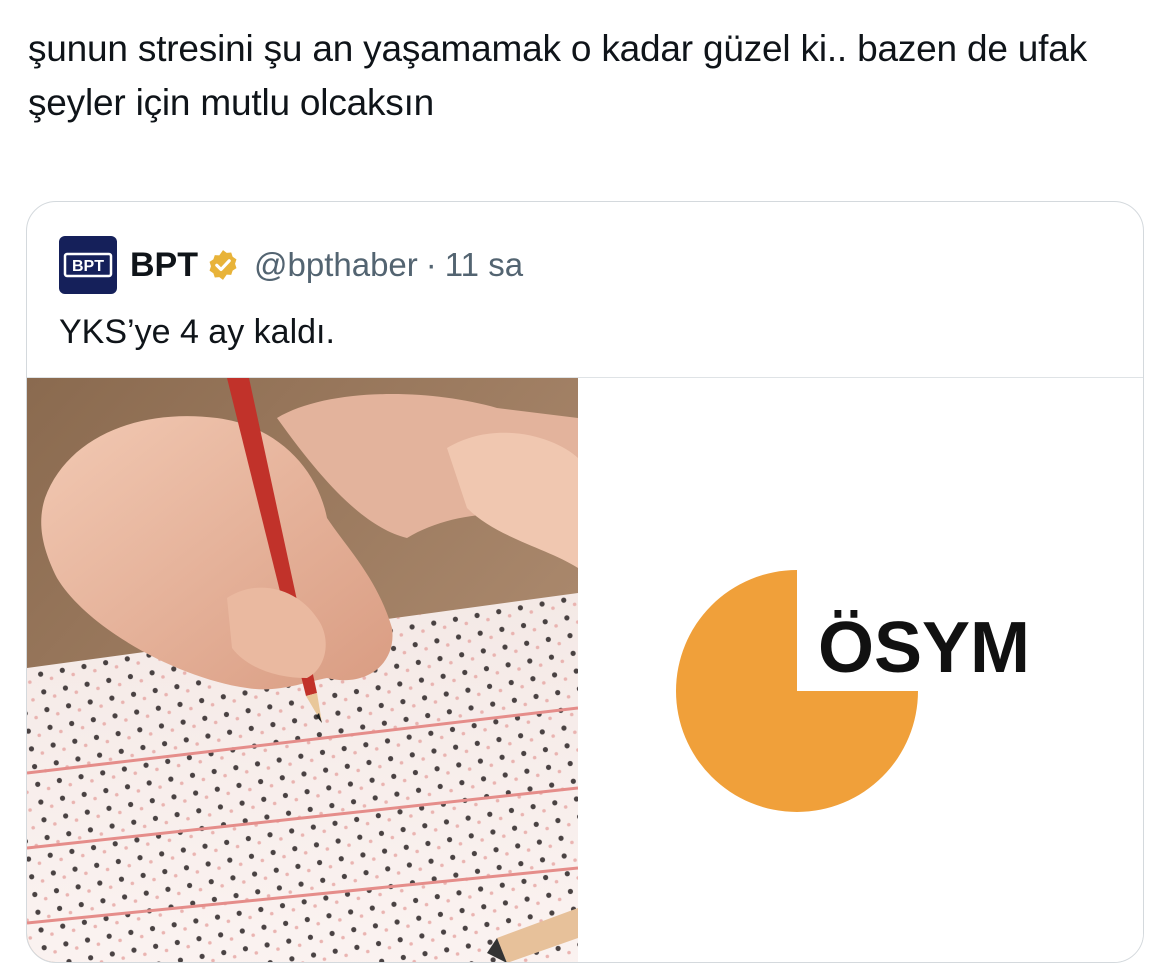  I want to click on display-name: BPT, so click(164, 265).